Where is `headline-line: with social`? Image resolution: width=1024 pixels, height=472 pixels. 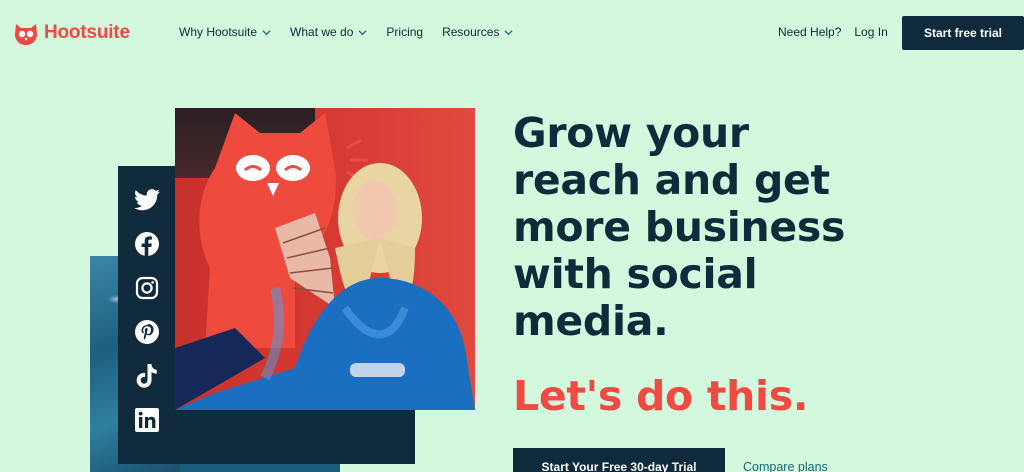 headline-line: with social is located at coordinates (635, 274).